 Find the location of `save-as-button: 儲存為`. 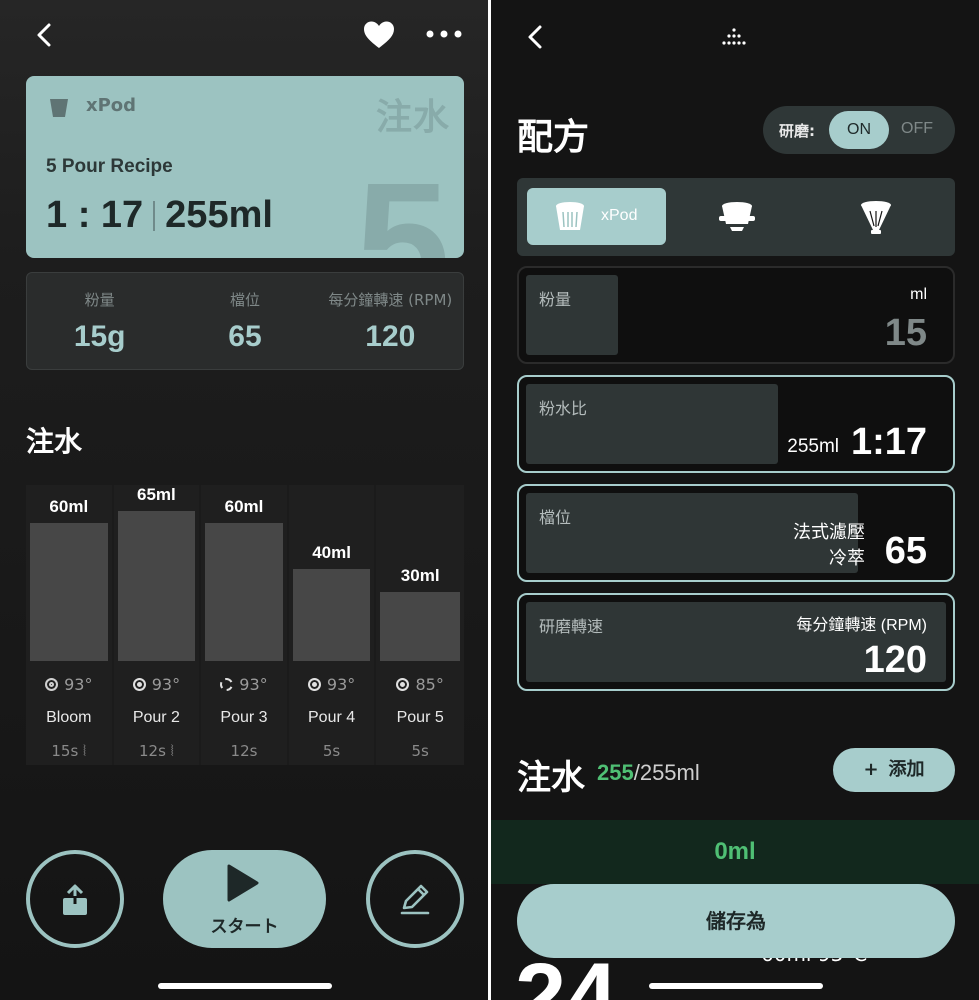

save-as-button: 儲存為 is located at coordinates (736, 921).